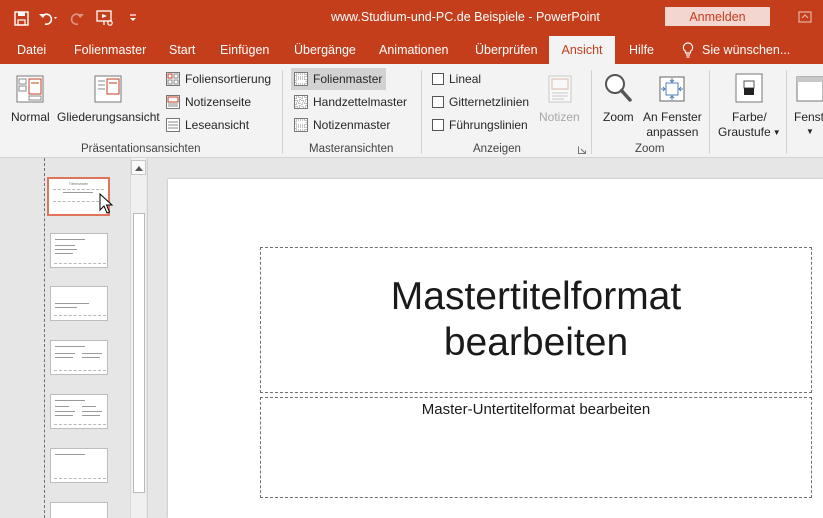 This screenshot has width=823, height=518. Describe the element at coordinates (351, 149) in the screenshot. I see `group-label-master-views: Masteransichten` at that location.